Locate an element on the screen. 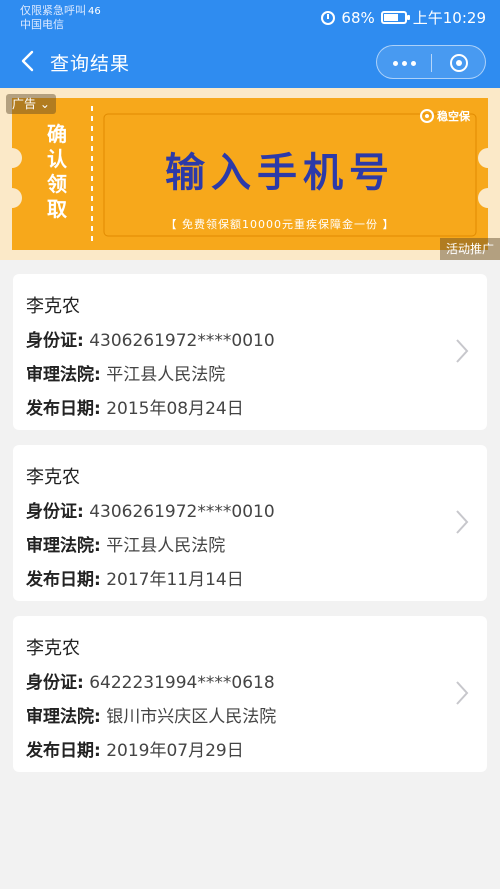  battery-percent: 68% is located at coordinates (358, 17).